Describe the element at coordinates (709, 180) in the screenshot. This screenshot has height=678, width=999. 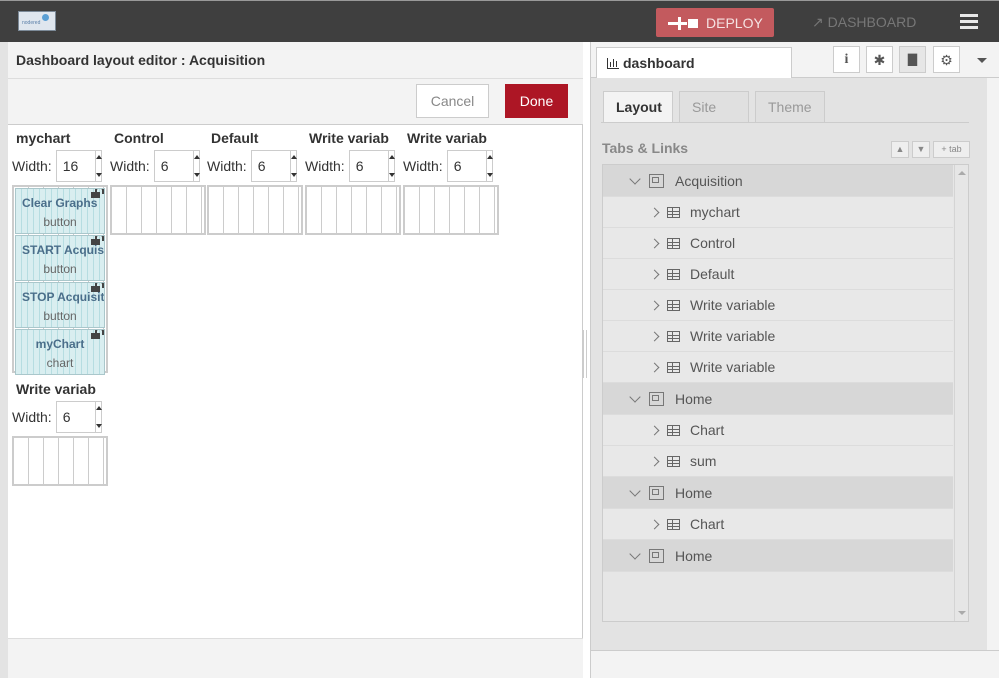
I see `tree-label: Acquisition` at that location.